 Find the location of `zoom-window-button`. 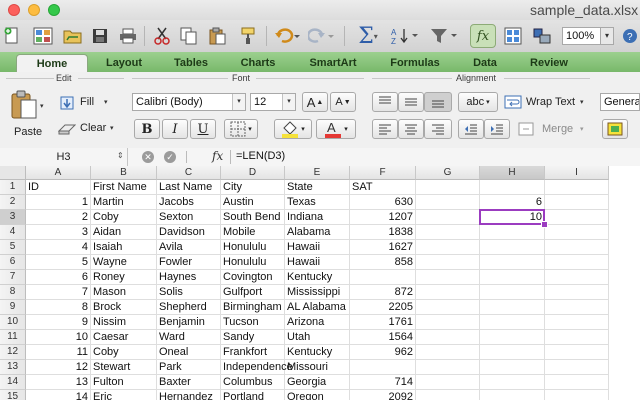

zoom-window-button is located at coordinates (54, 10).